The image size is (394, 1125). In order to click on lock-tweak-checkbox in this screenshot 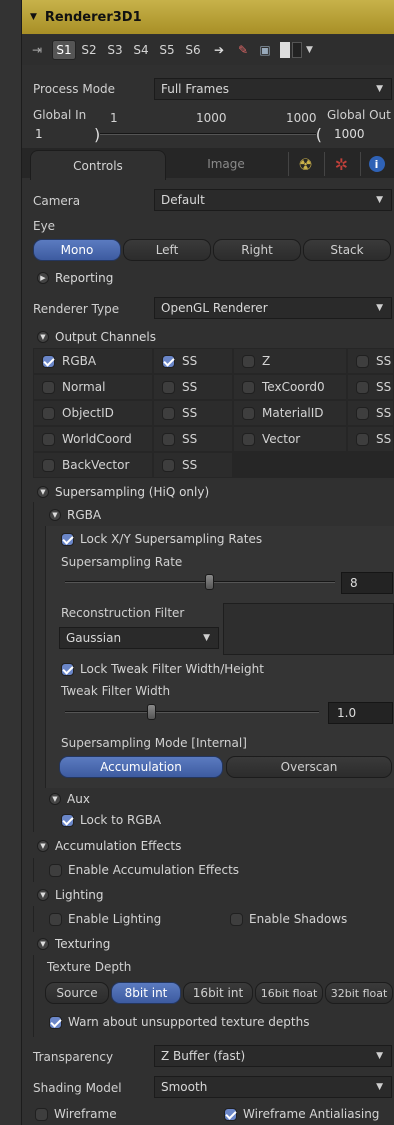, I will do `click(67, 669)`.